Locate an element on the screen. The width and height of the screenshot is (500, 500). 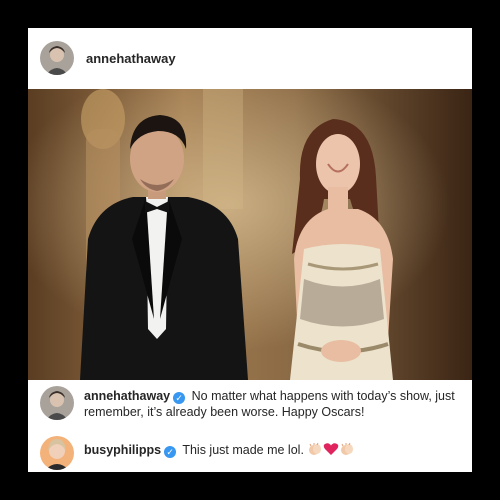
comment-username: busyphilipps is located at coordinates (122, 450).